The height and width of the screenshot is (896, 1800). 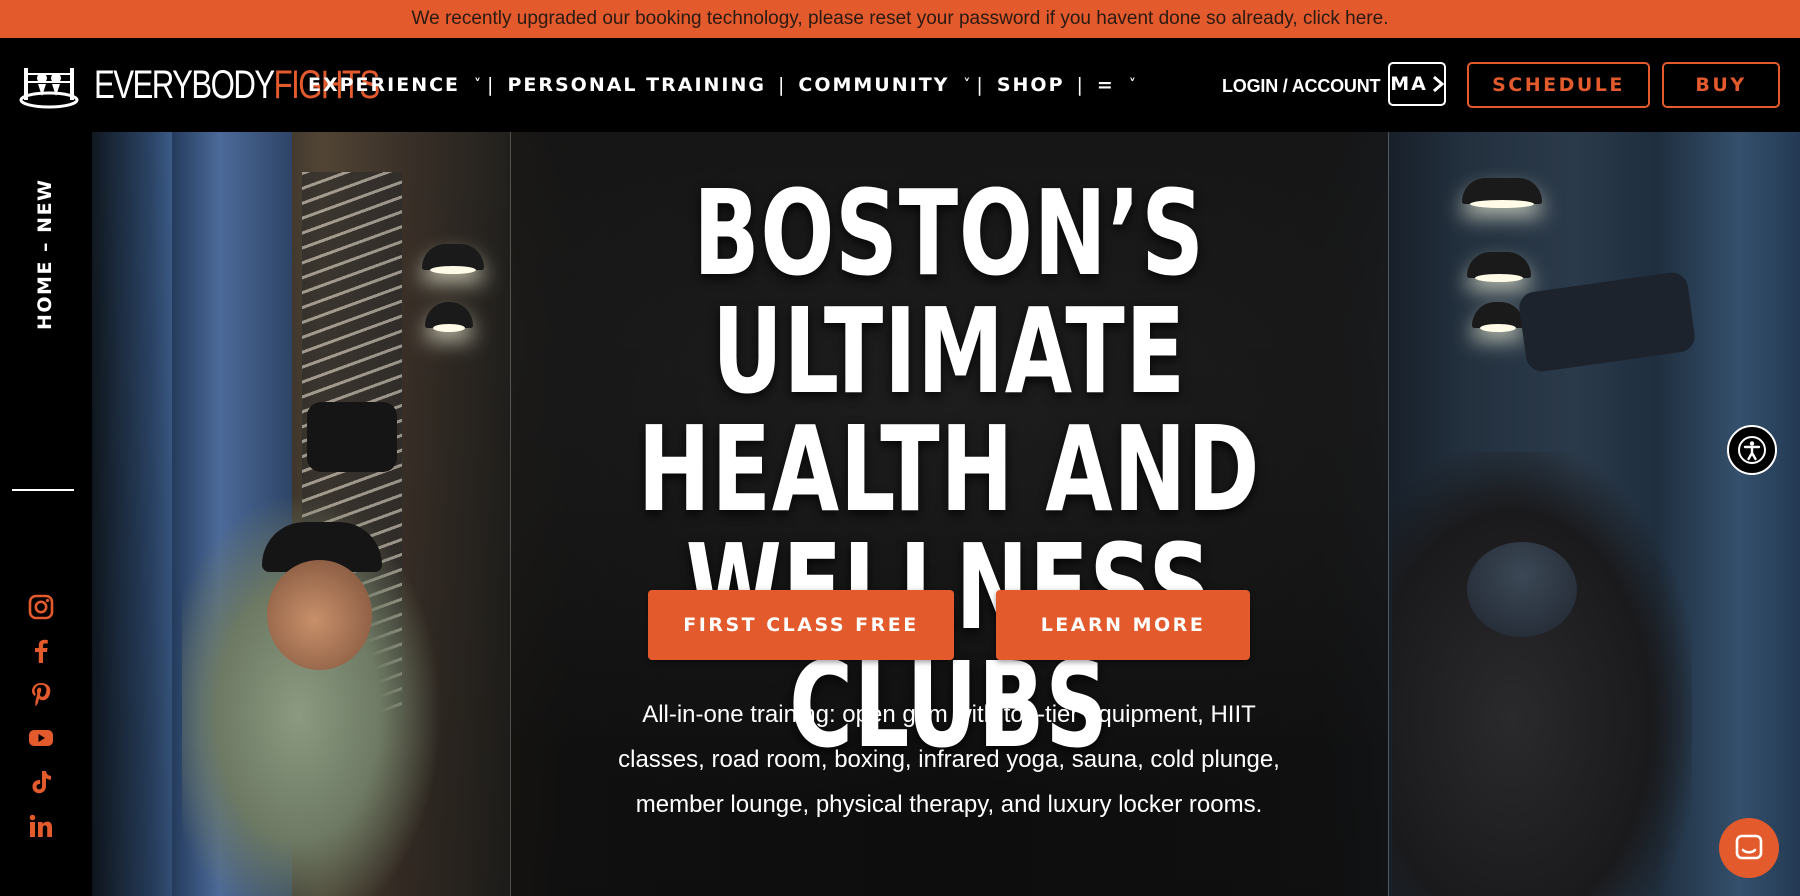 I want to click on nav-shop-label: SHOP, so click(x=1031, y=85).